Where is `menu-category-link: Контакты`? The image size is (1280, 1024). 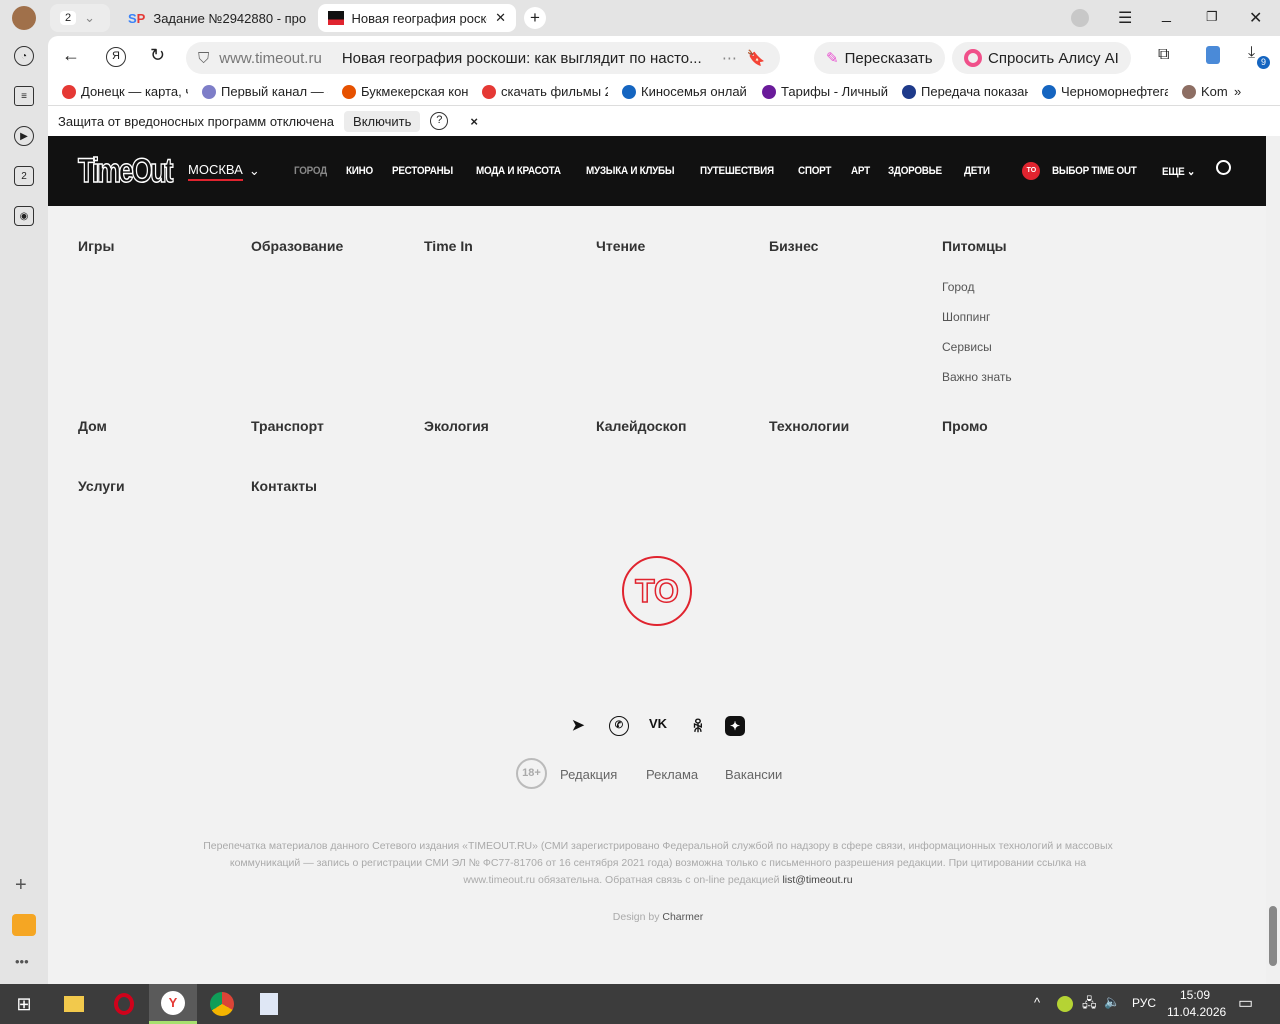 menu-category-link: Контакты is located at coordinates (284, 486).